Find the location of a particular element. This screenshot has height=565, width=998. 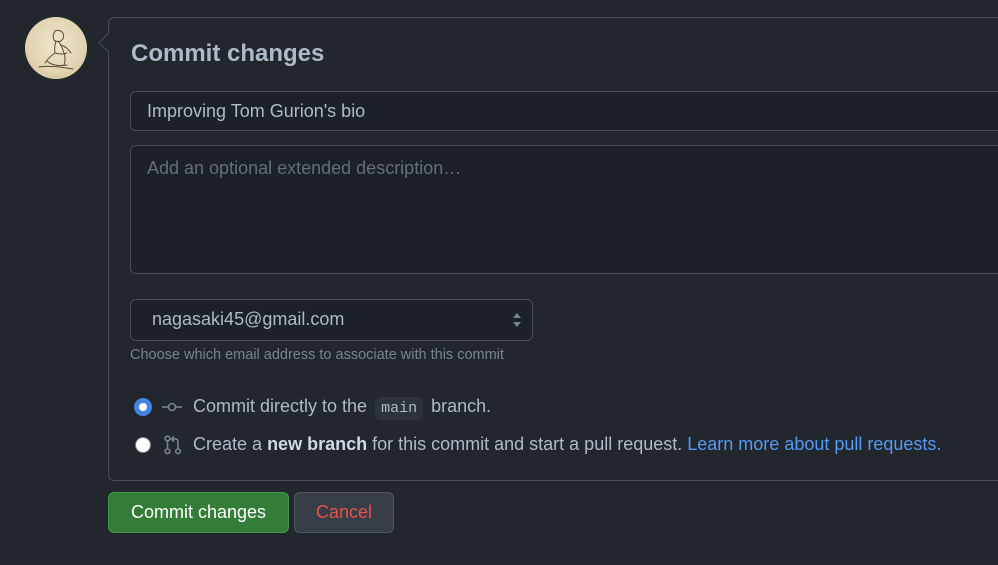

new-branch-text: Create a is located at coordinates (228, 444).